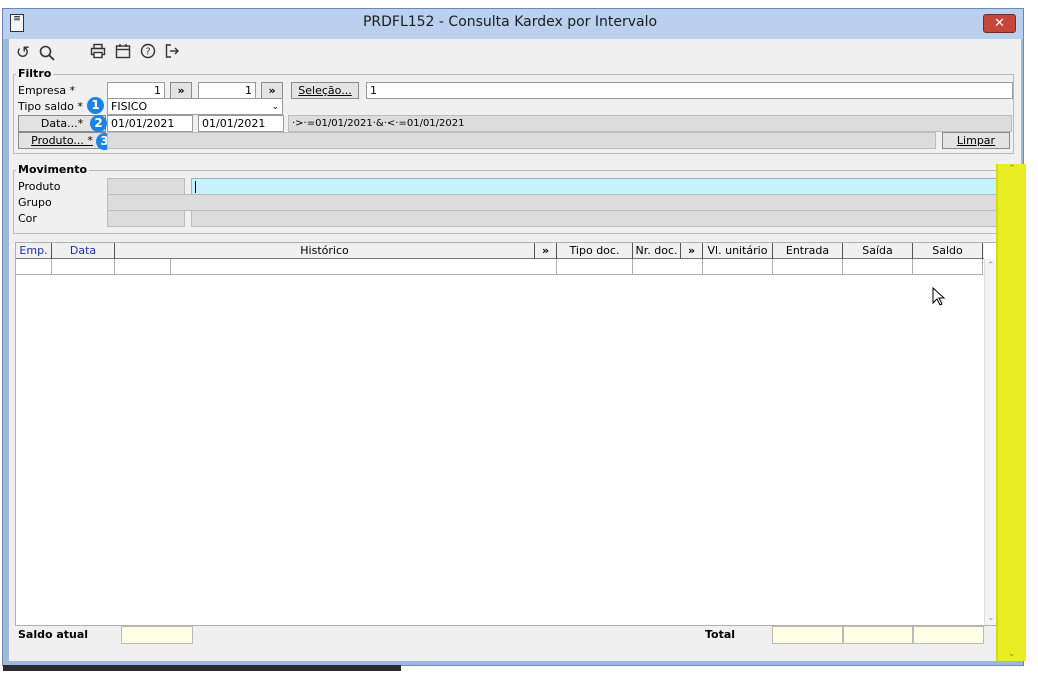 This screenshot has width=1038, height=673. I want to click on empresa-to-input: 1, so click(227, 90).